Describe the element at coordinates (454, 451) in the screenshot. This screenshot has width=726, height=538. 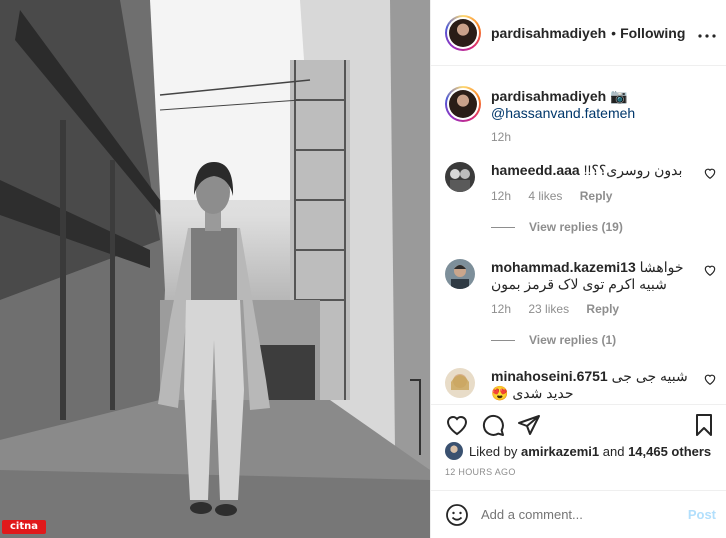
I see `liker-avatar` at that location.